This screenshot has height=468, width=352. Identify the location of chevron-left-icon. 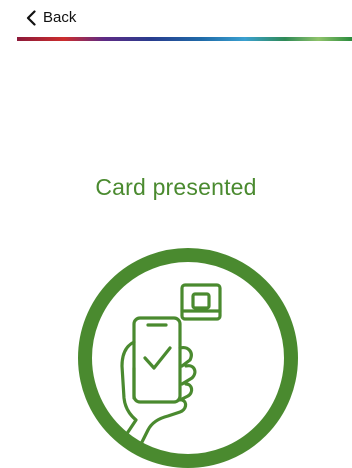
(31, 18).